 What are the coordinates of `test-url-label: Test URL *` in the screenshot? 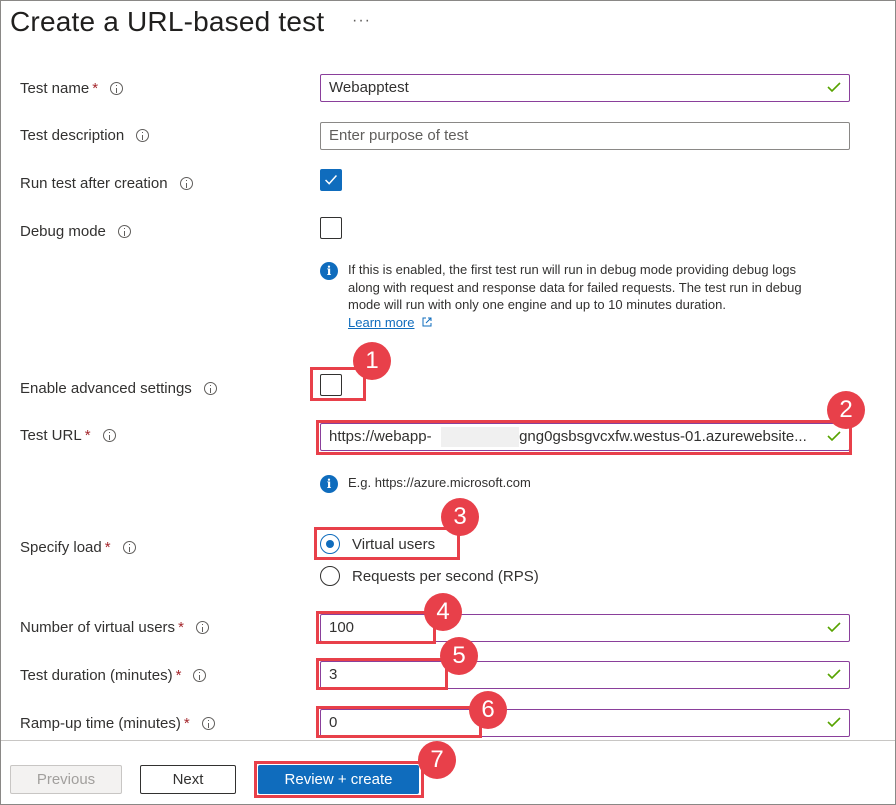 It's located at (68, 435).